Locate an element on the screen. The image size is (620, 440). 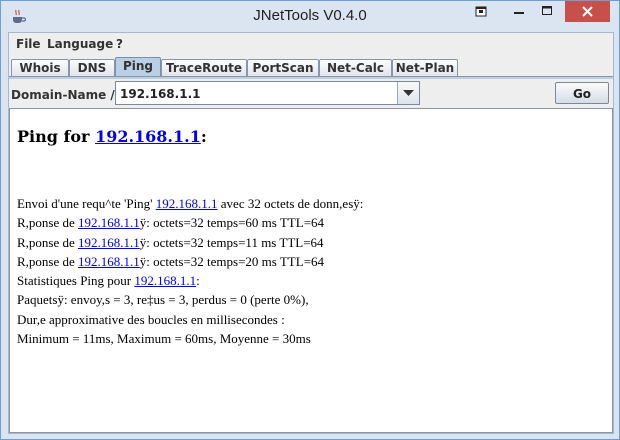
tab-whois: Whois is located at coordinates (40, 67).